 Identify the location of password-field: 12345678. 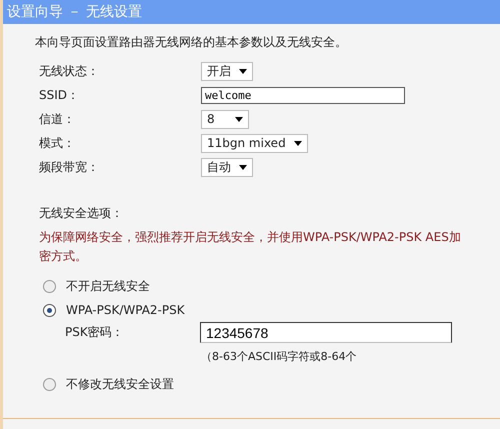
(326, 332).